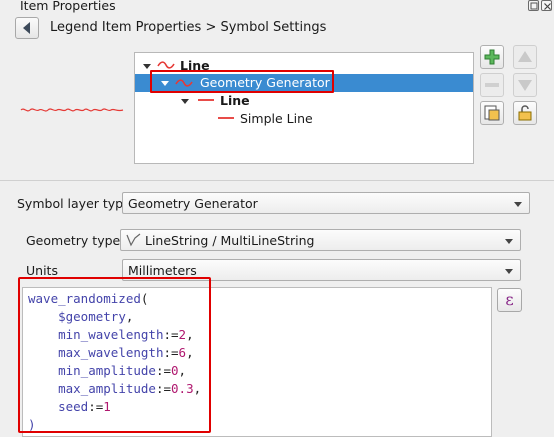 Image resolution: width=554 pixels, height=437 pixels. What do you see at coordinates (166, 65) in the screenshot?
I see `wave-line-icon` at bounding box center [166, 65].